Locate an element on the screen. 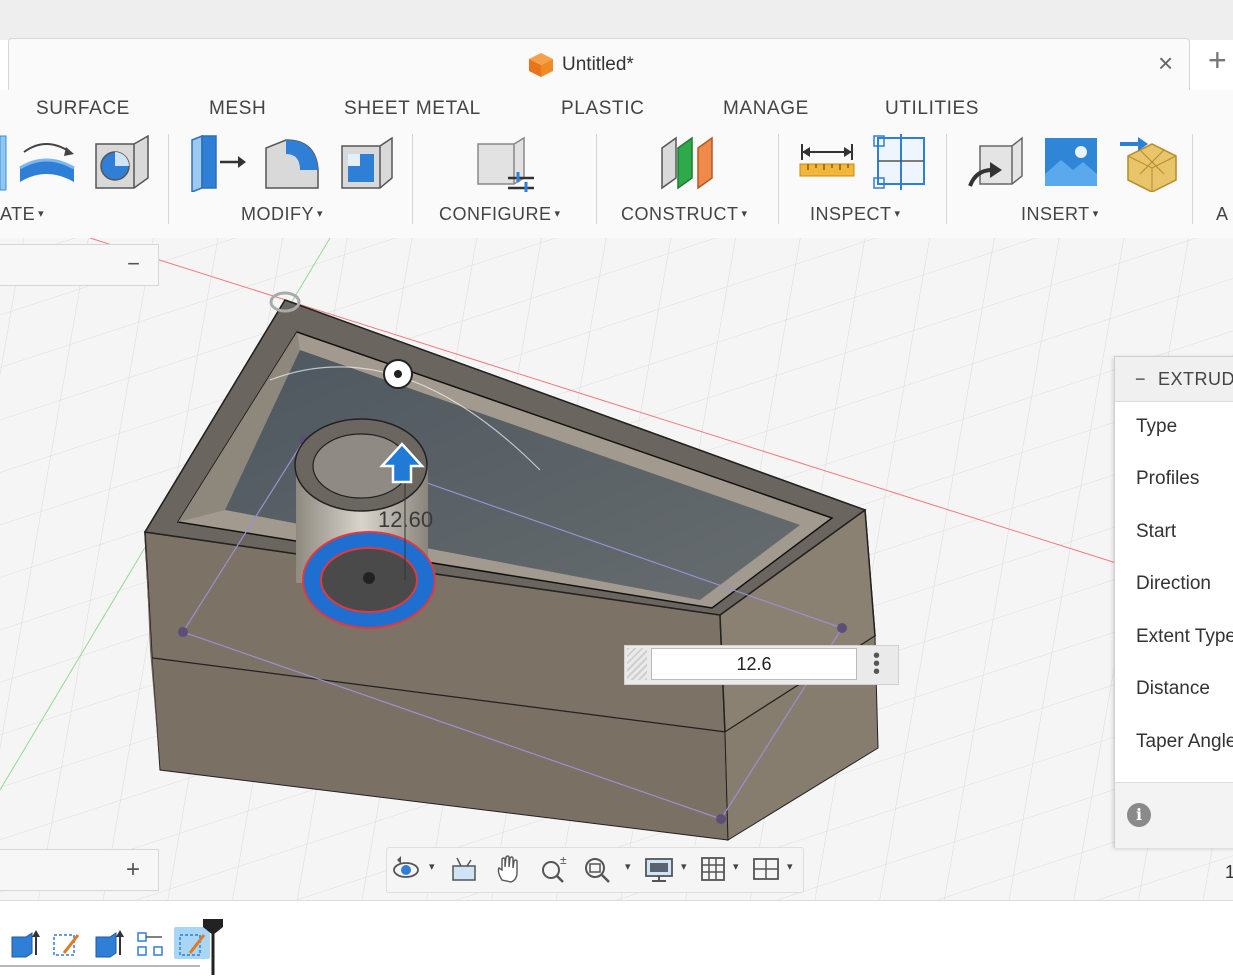 The image size is (1233, 979). shell-icon is located at coordinates (367, 163).